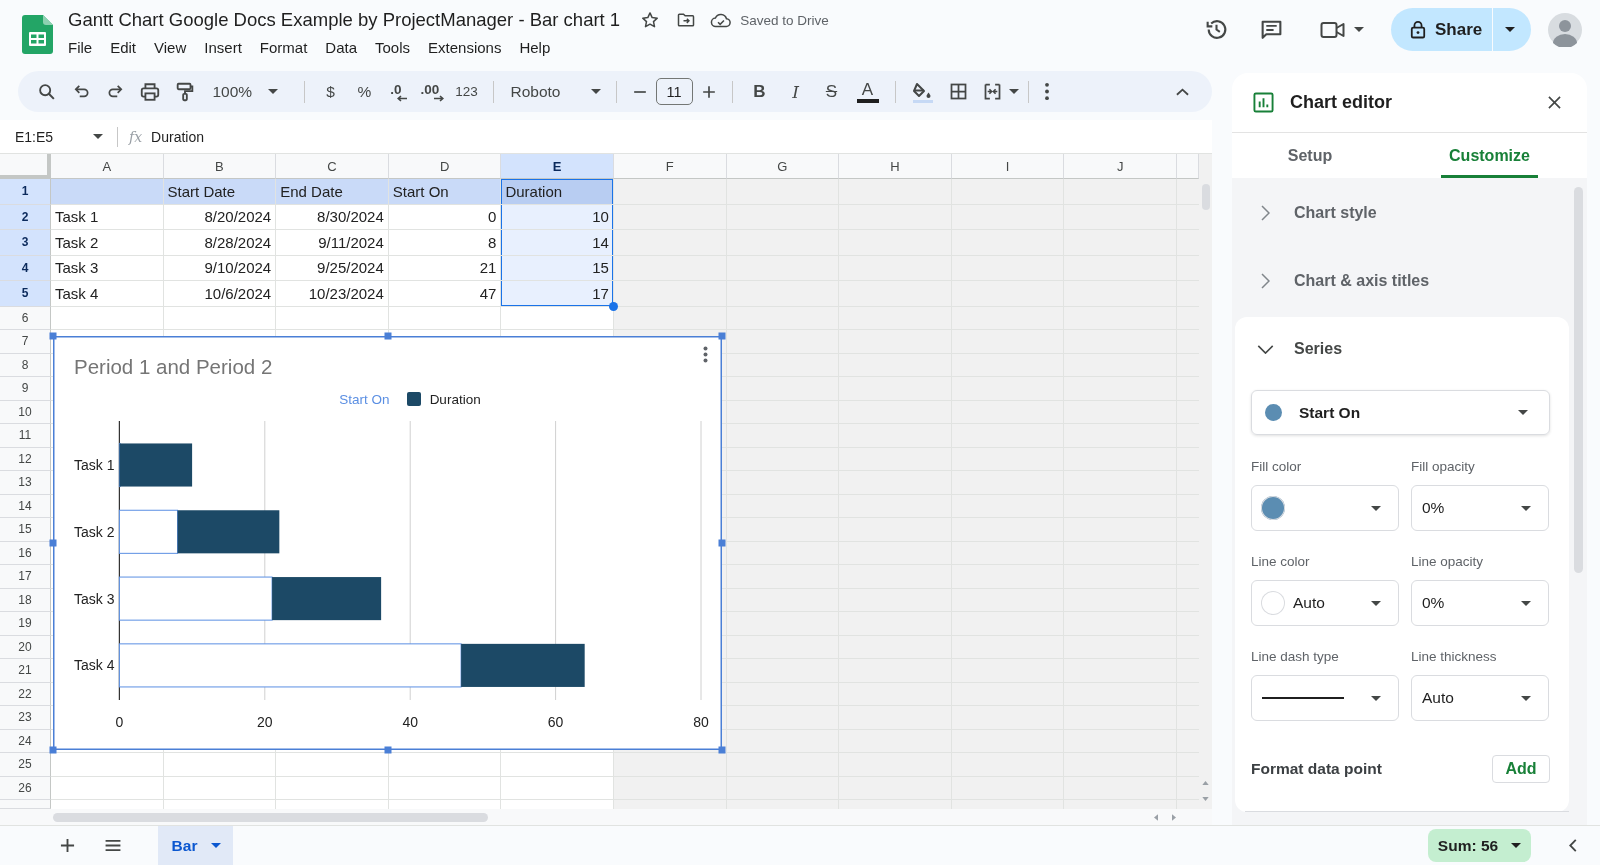  I want to click on tick-label: 60, so click(555, 722).